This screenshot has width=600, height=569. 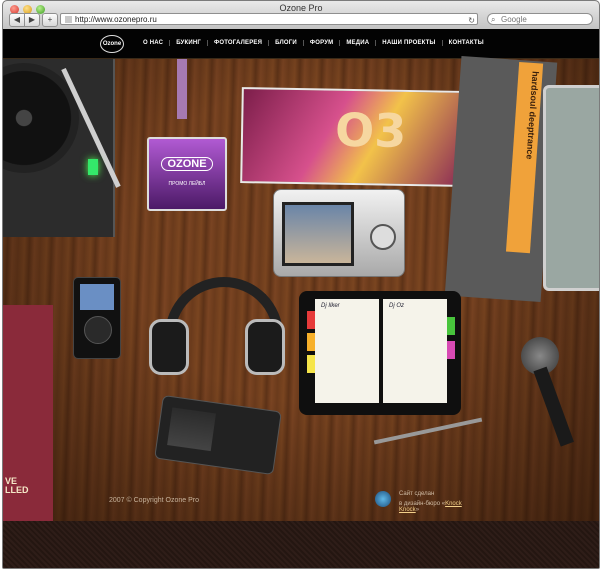 What do you see at coordinates (347, 351) in the screenshot?
I see `planner-left-page: Dj Ilker` at bounding box center [347, 351].